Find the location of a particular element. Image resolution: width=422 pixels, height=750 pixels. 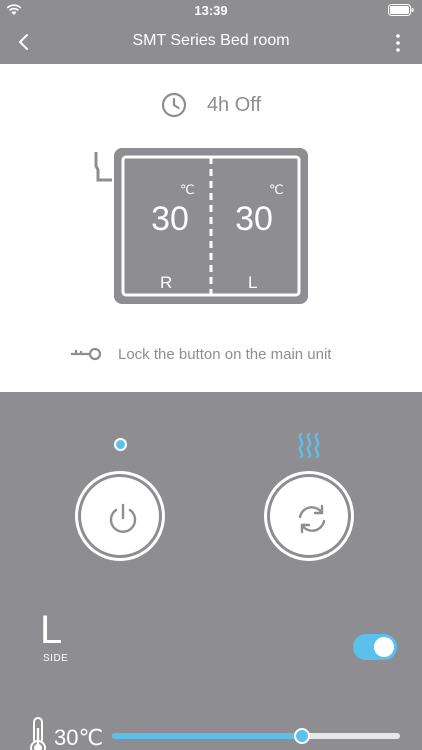

right-side-temp: 30 is located at coordinates (170, 219).